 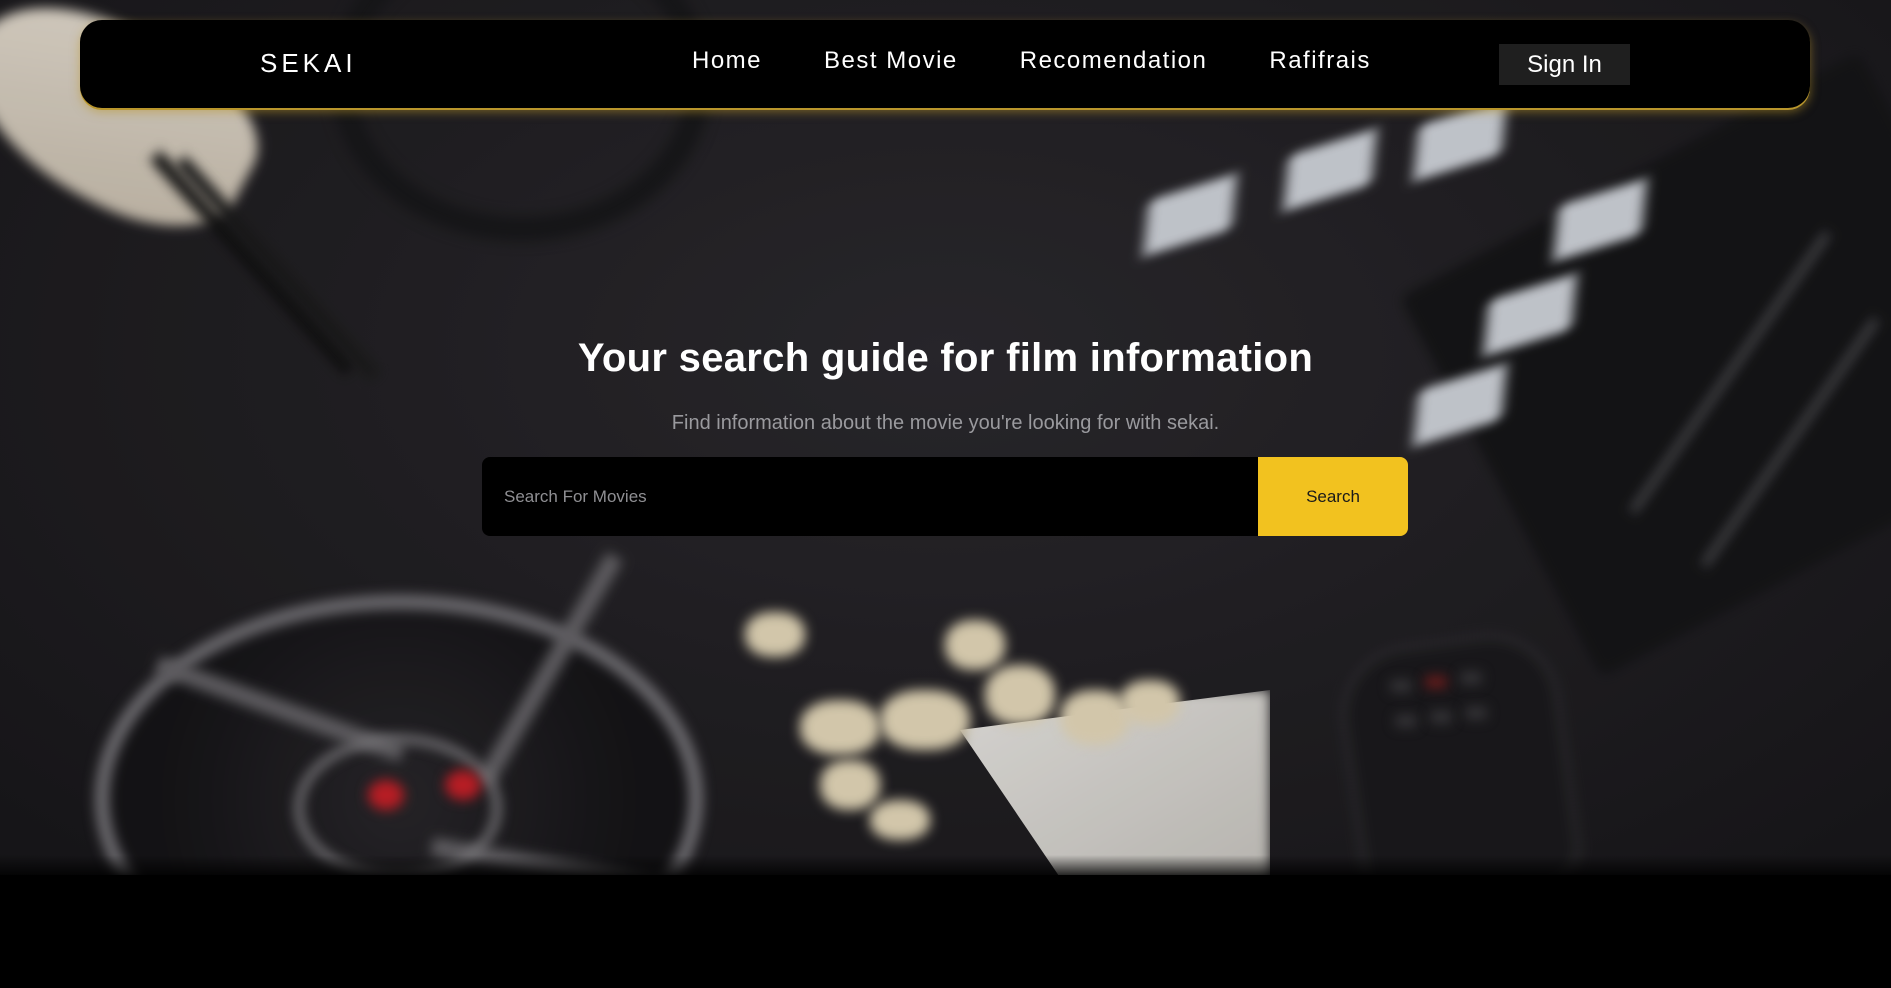 What do you see at coordinates (1333, 496) in the screenshot?
I see `search-button: Search` at bounding box center [1333, 496].